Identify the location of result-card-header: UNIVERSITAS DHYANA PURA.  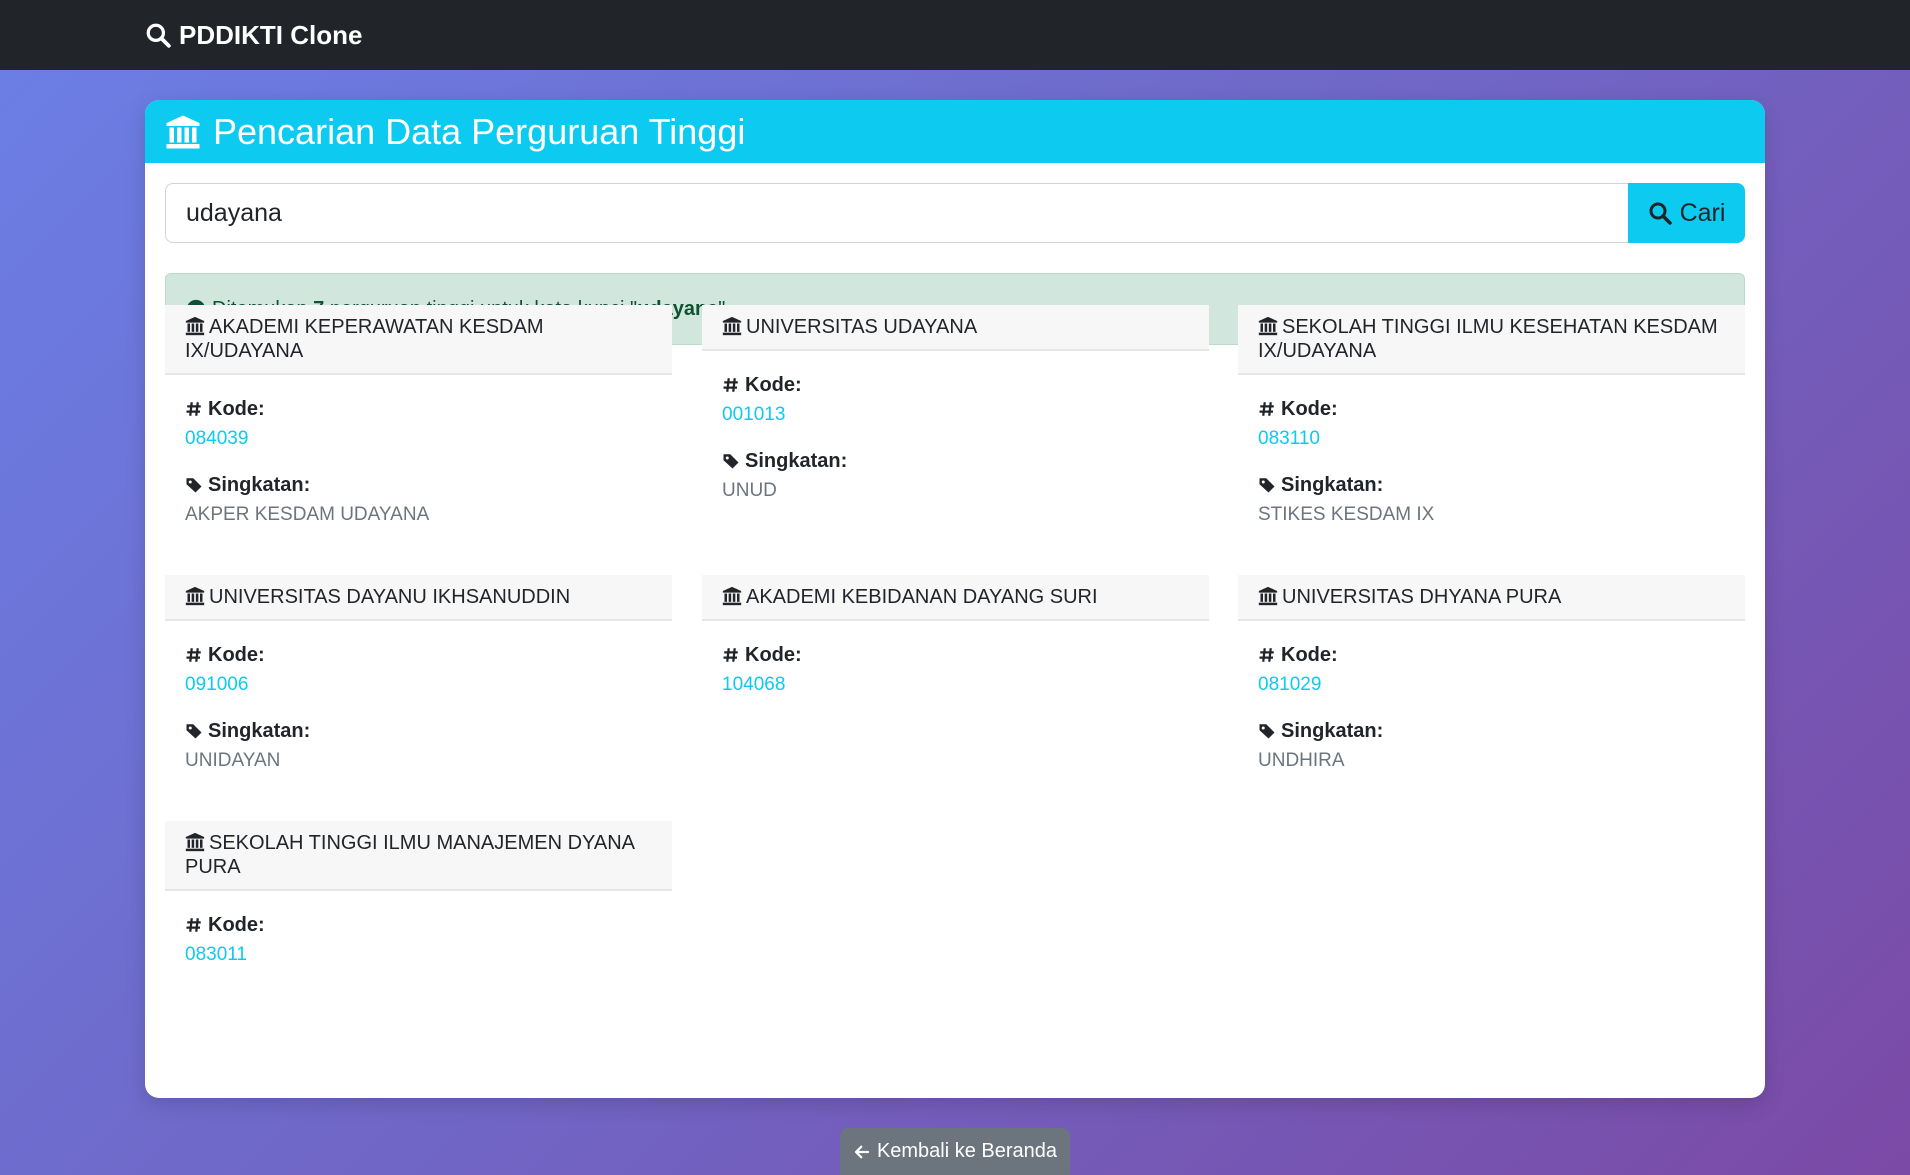
(1491, 598).